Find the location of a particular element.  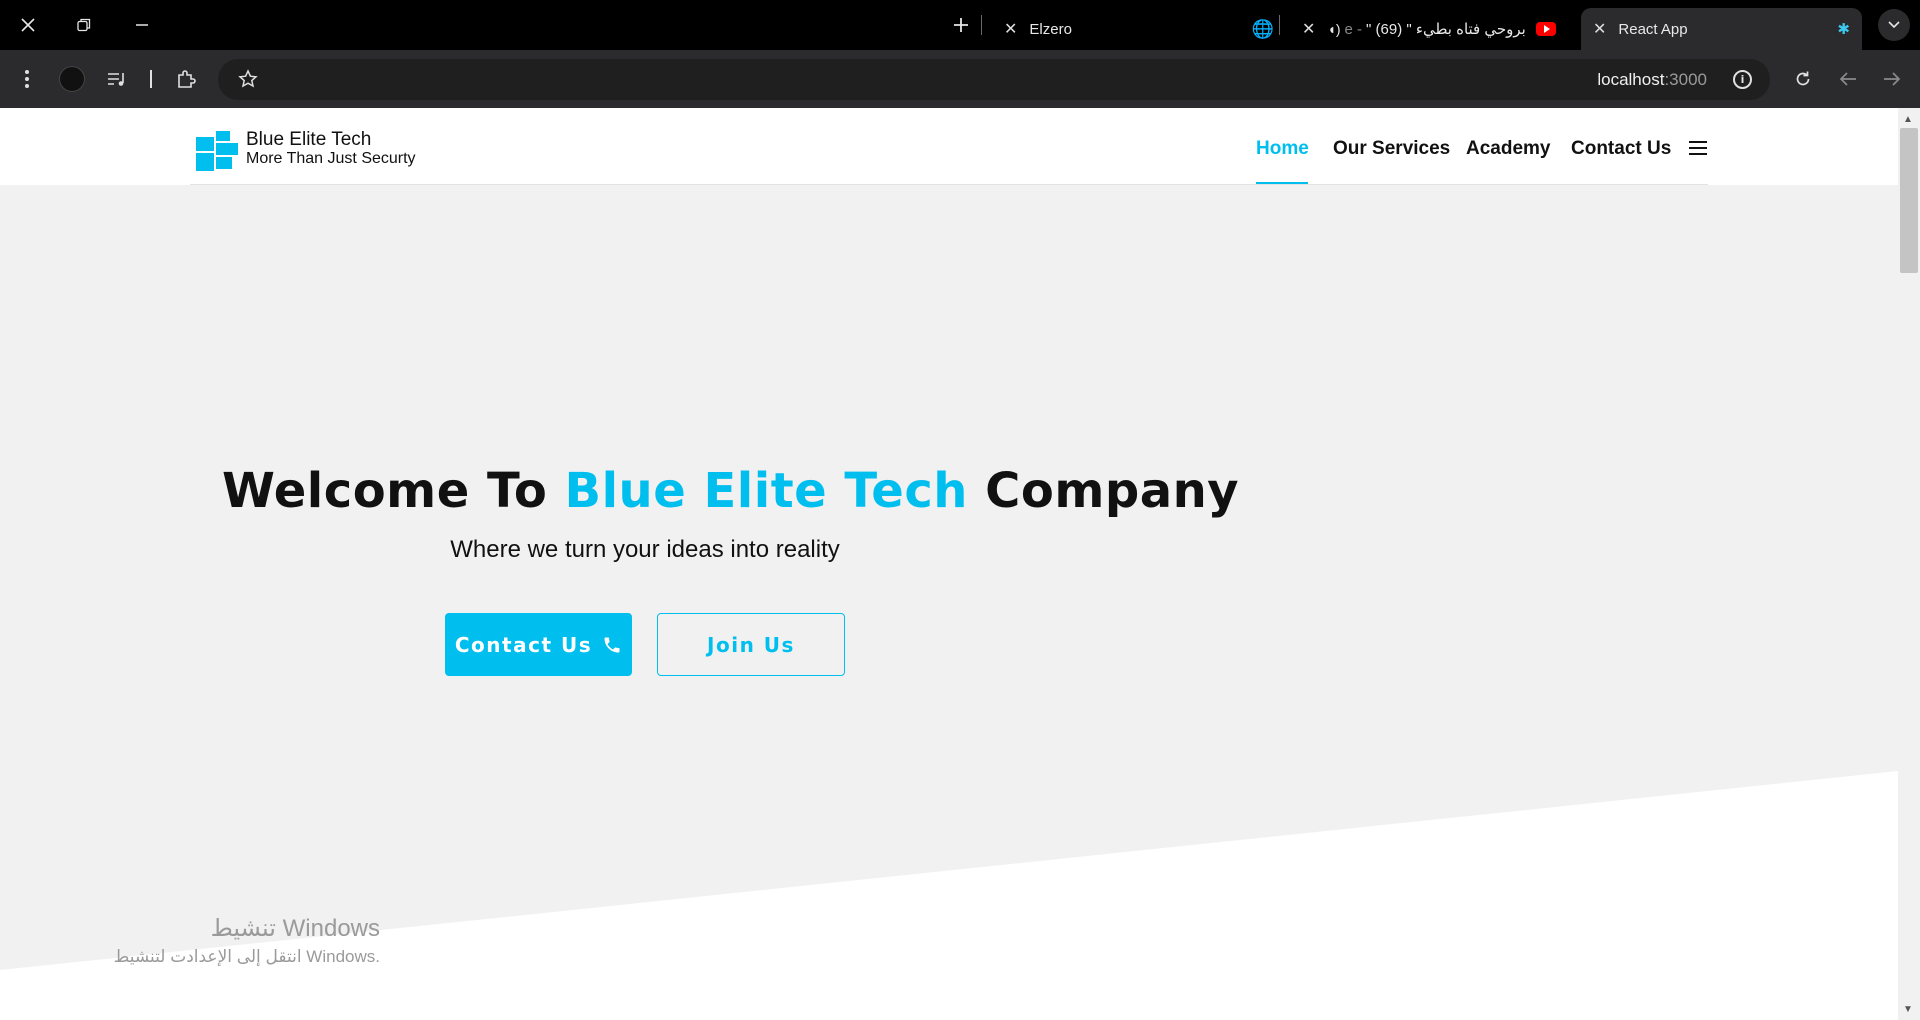

brand-tagline: More Than Just Securty is located at coordinates (331, 158).